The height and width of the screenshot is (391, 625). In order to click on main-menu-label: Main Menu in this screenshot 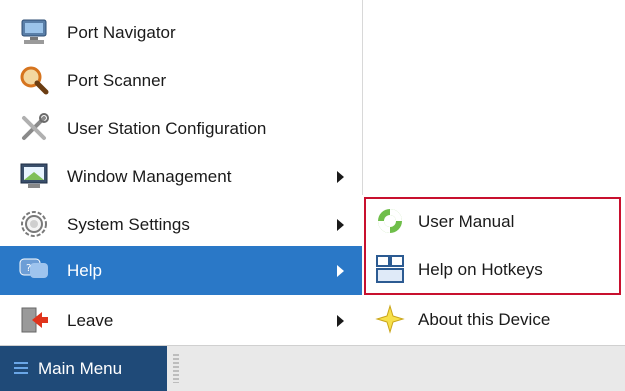, I will do `click(80, 368)`.